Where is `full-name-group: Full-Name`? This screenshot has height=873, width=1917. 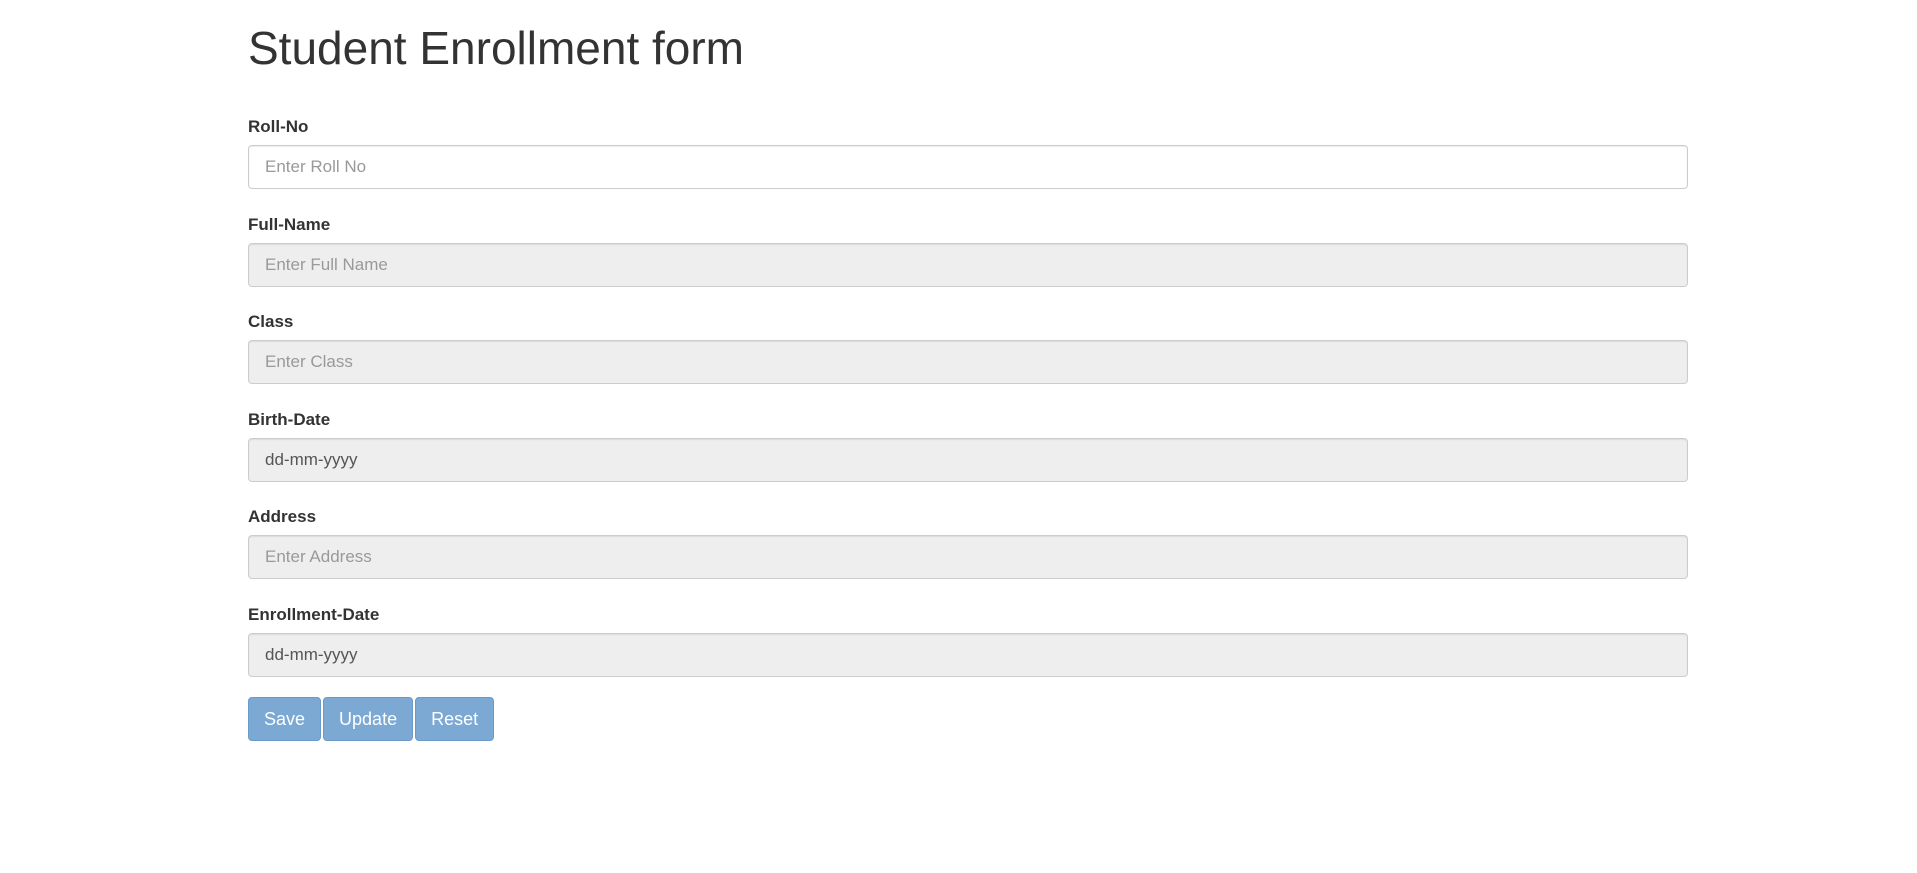 full-name-group: Full-Name is located at coordinates (968, 251).